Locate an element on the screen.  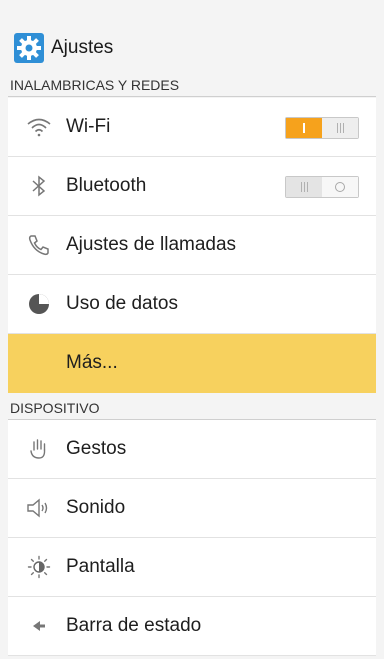
sound-label: Sonido is located at coordinates (96, 507).